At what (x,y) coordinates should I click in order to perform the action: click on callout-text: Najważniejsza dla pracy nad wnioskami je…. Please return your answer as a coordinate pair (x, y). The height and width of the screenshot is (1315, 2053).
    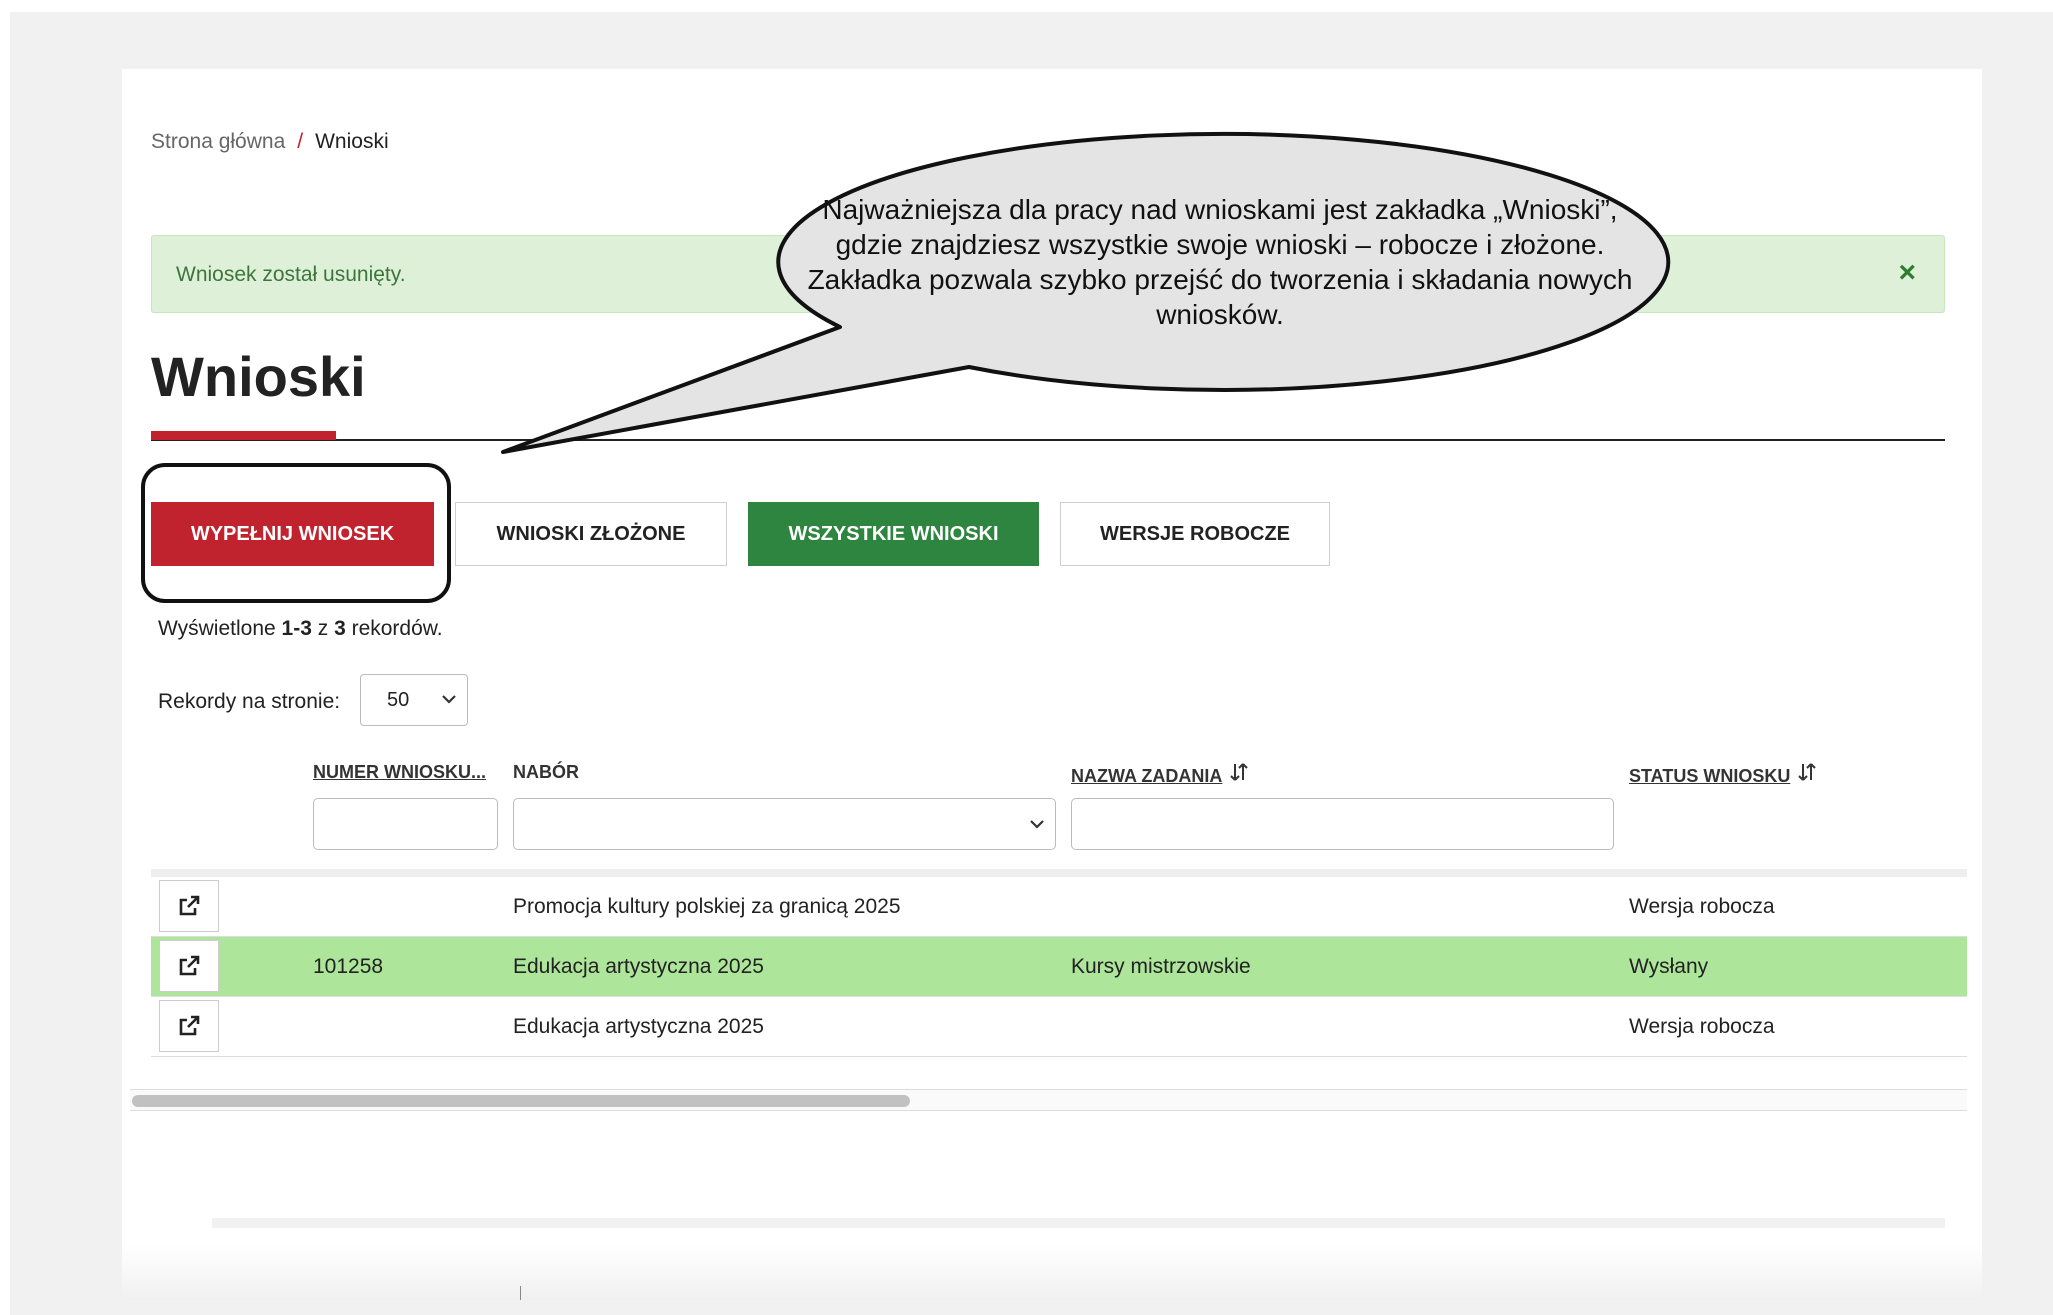
    Looking at the image, I should click on (1220, 262).